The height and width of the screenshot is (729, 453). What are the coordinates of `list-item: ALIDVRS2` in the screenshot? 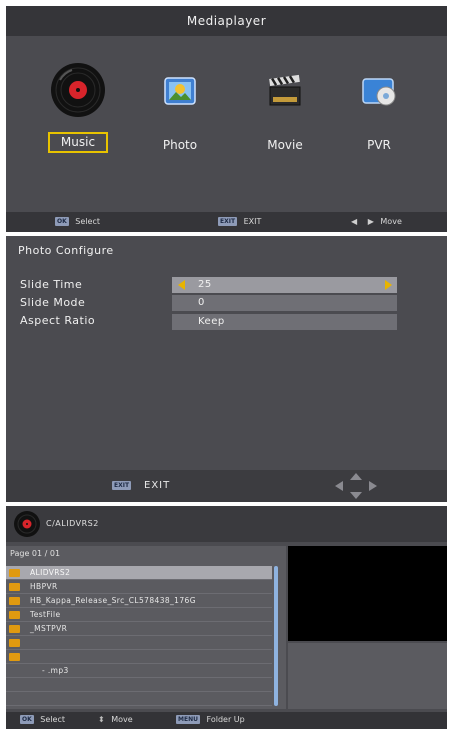 It's located at (139, 573).